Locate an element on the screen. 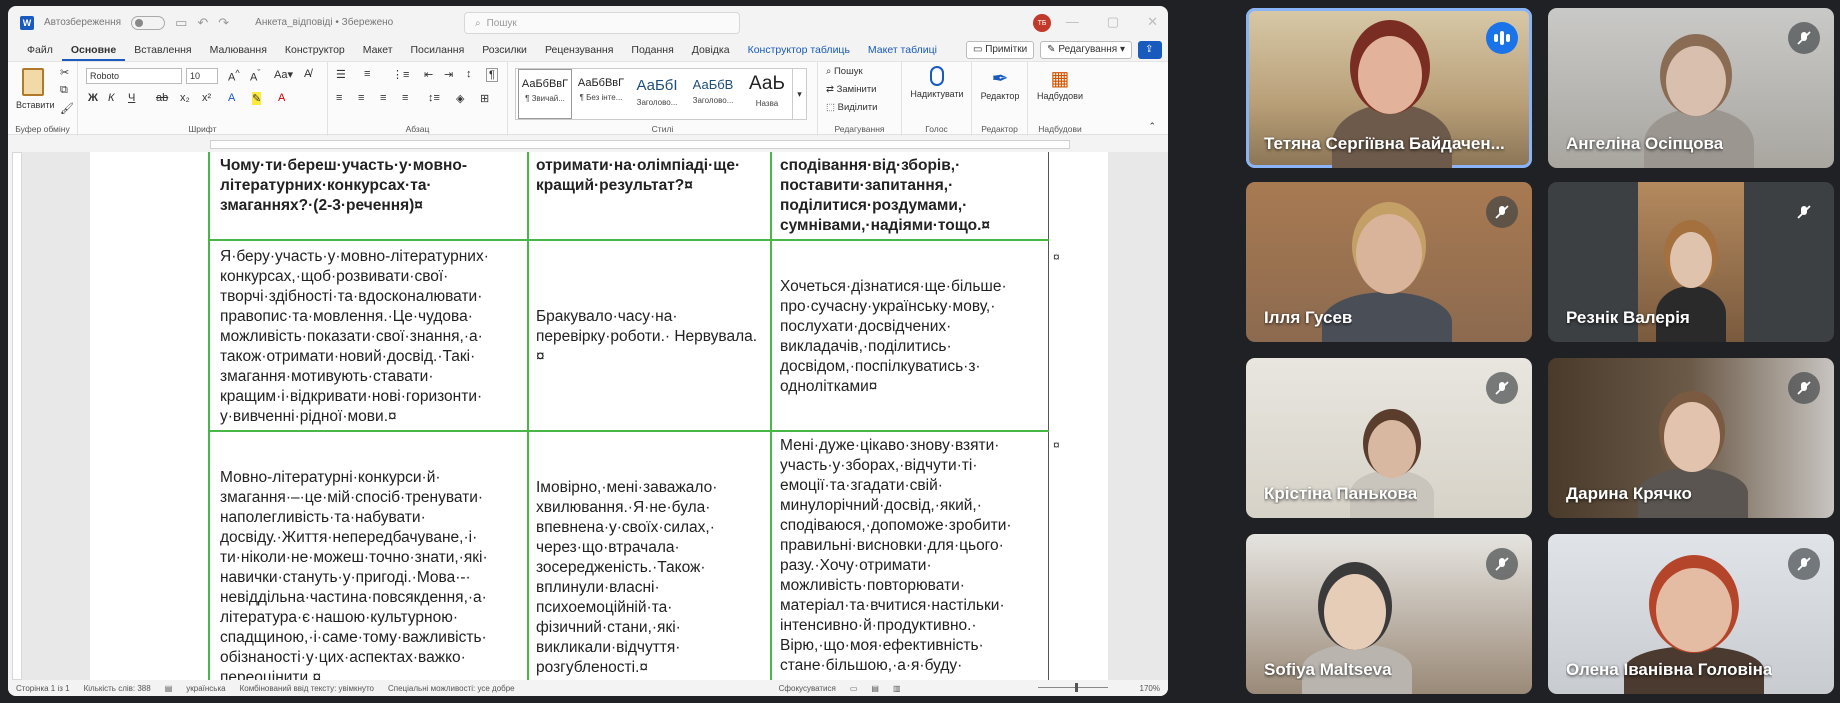 The width and height of the screenshot is (1840, 703). tab-file: Файл is located at coordinates (40, 50).